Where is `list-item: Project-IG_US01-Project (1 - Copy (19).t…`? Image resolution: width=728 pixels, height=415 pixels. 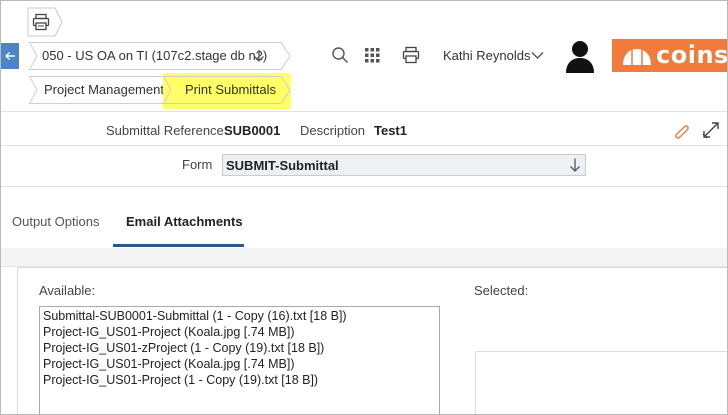 list-item: Project-IG_US01-Project (1 - Copy (19).t… is located at coordinates (239, 380).